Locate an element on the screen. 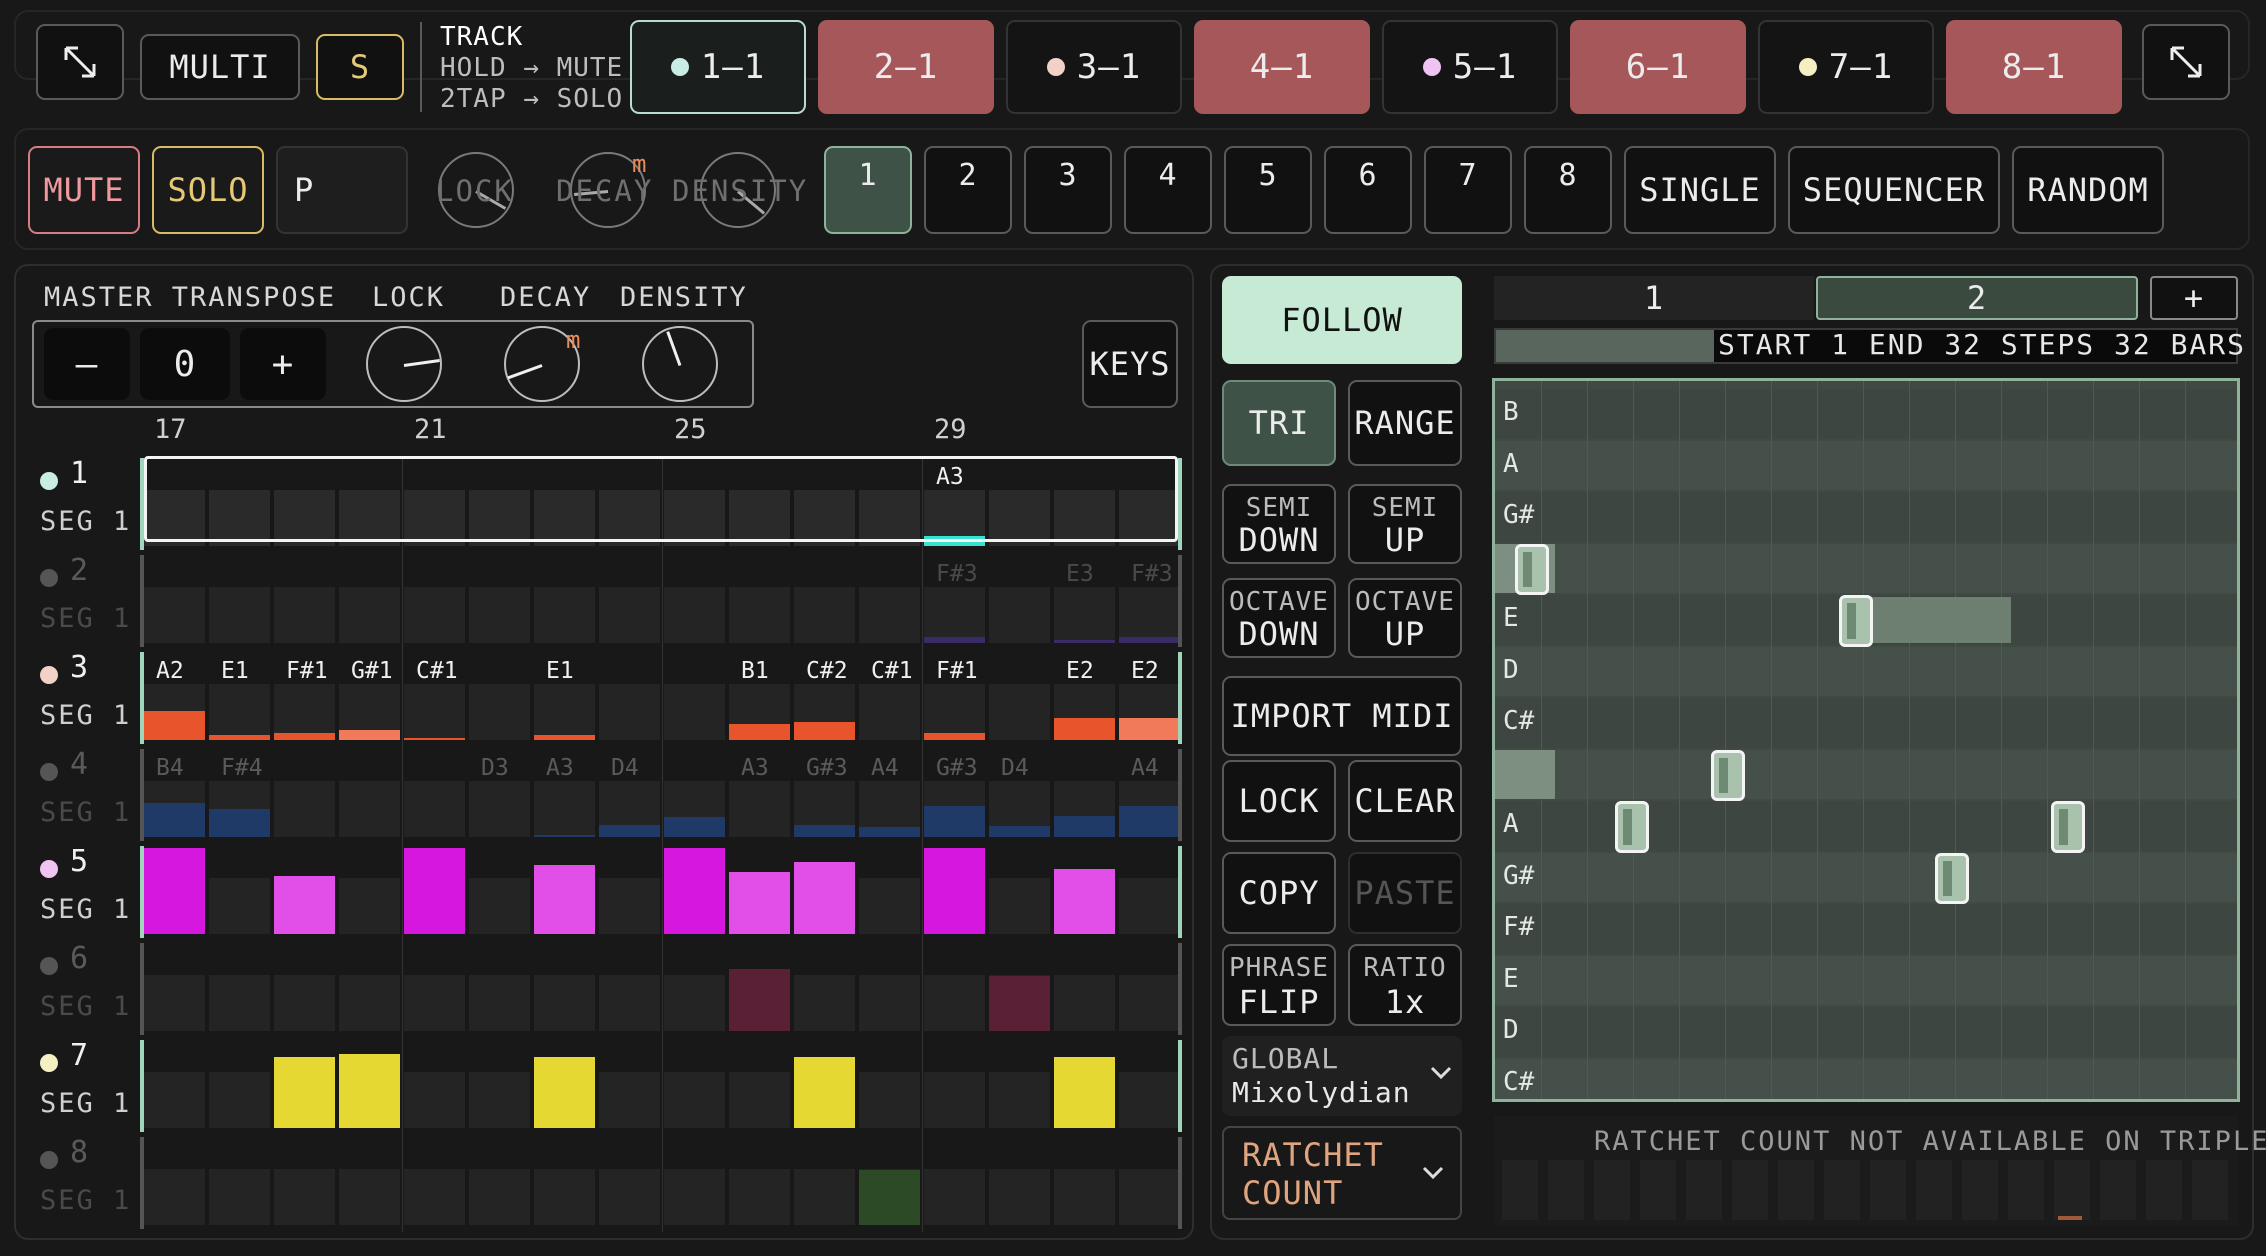 The image size is (2266, 1256). pattern-button-2: 2–1 is located at coordinates (906, 67).